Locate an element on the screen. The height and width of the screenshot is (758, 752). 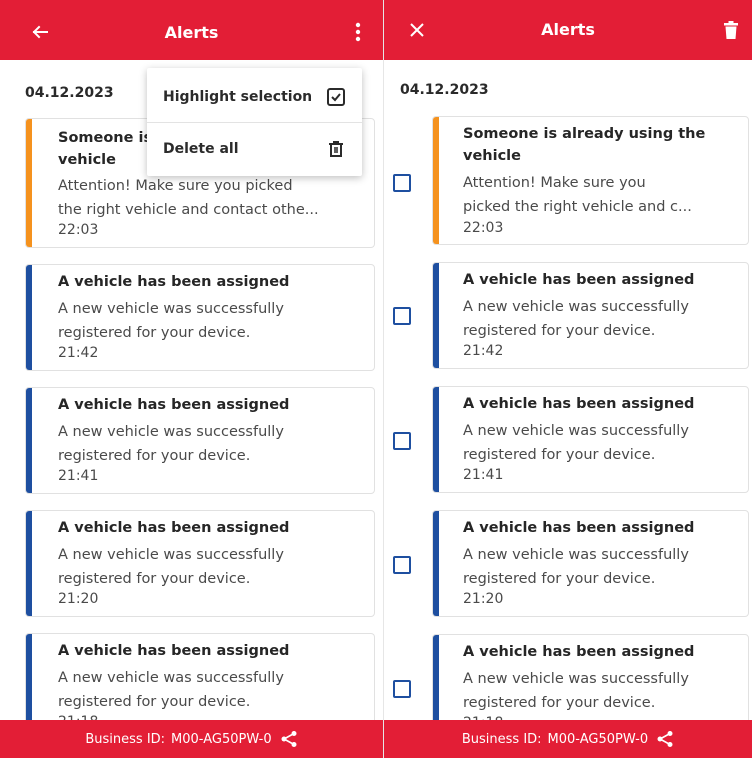
menu-item-delete-all: Delete all is located at coordinates (254, 149).